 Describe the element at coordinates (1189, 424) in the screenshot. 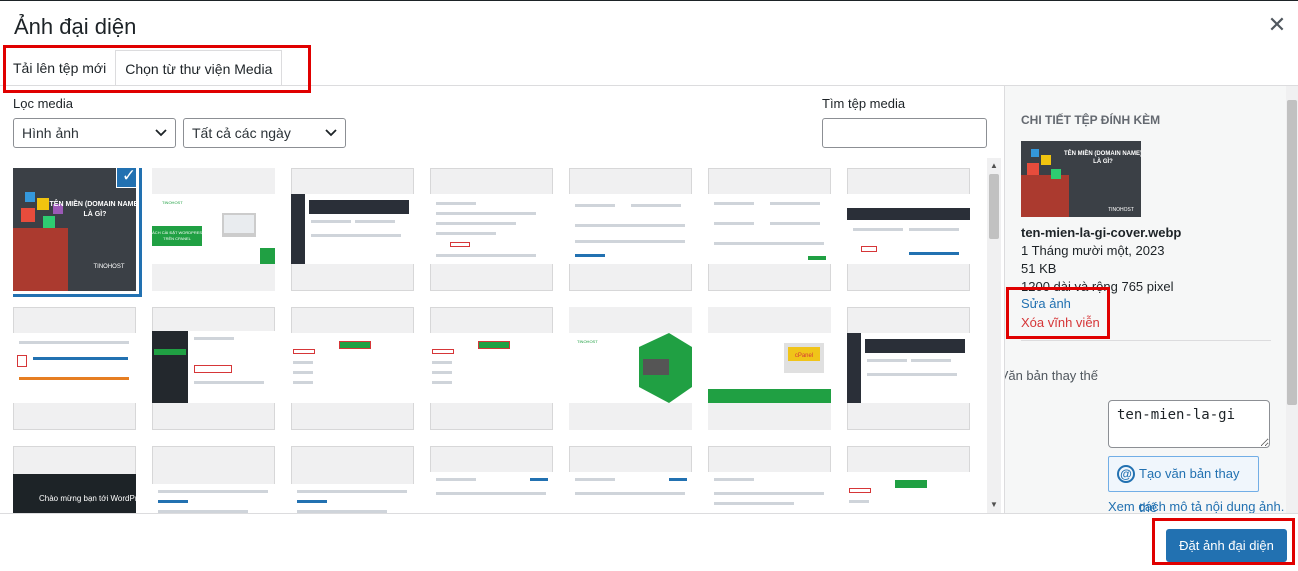

I see `alt-text-field: ten-mien-la-gi` at that location.